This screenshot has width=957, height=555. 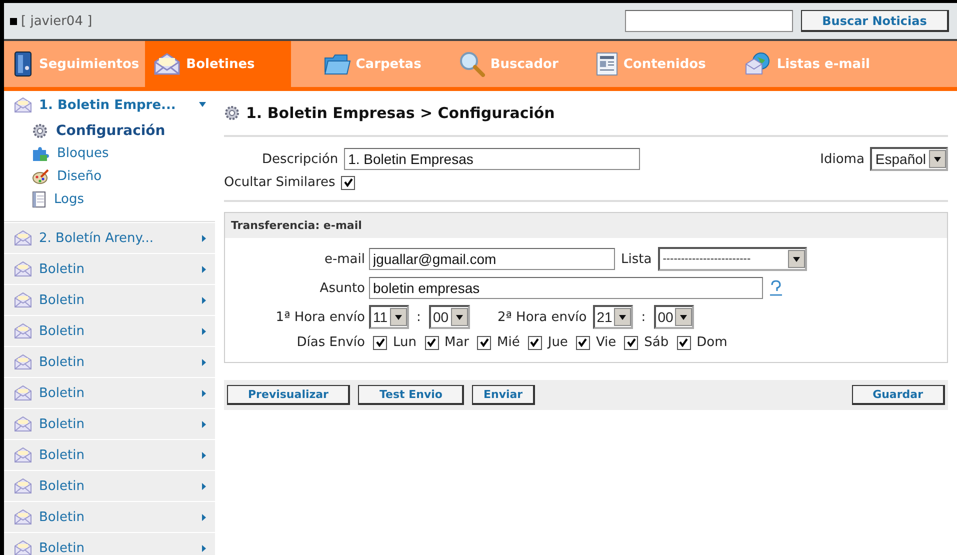 What do you see at coordinates (712, 342) in the screenshot?
I see `day-label: Dom` at bounding box center [712, 342].